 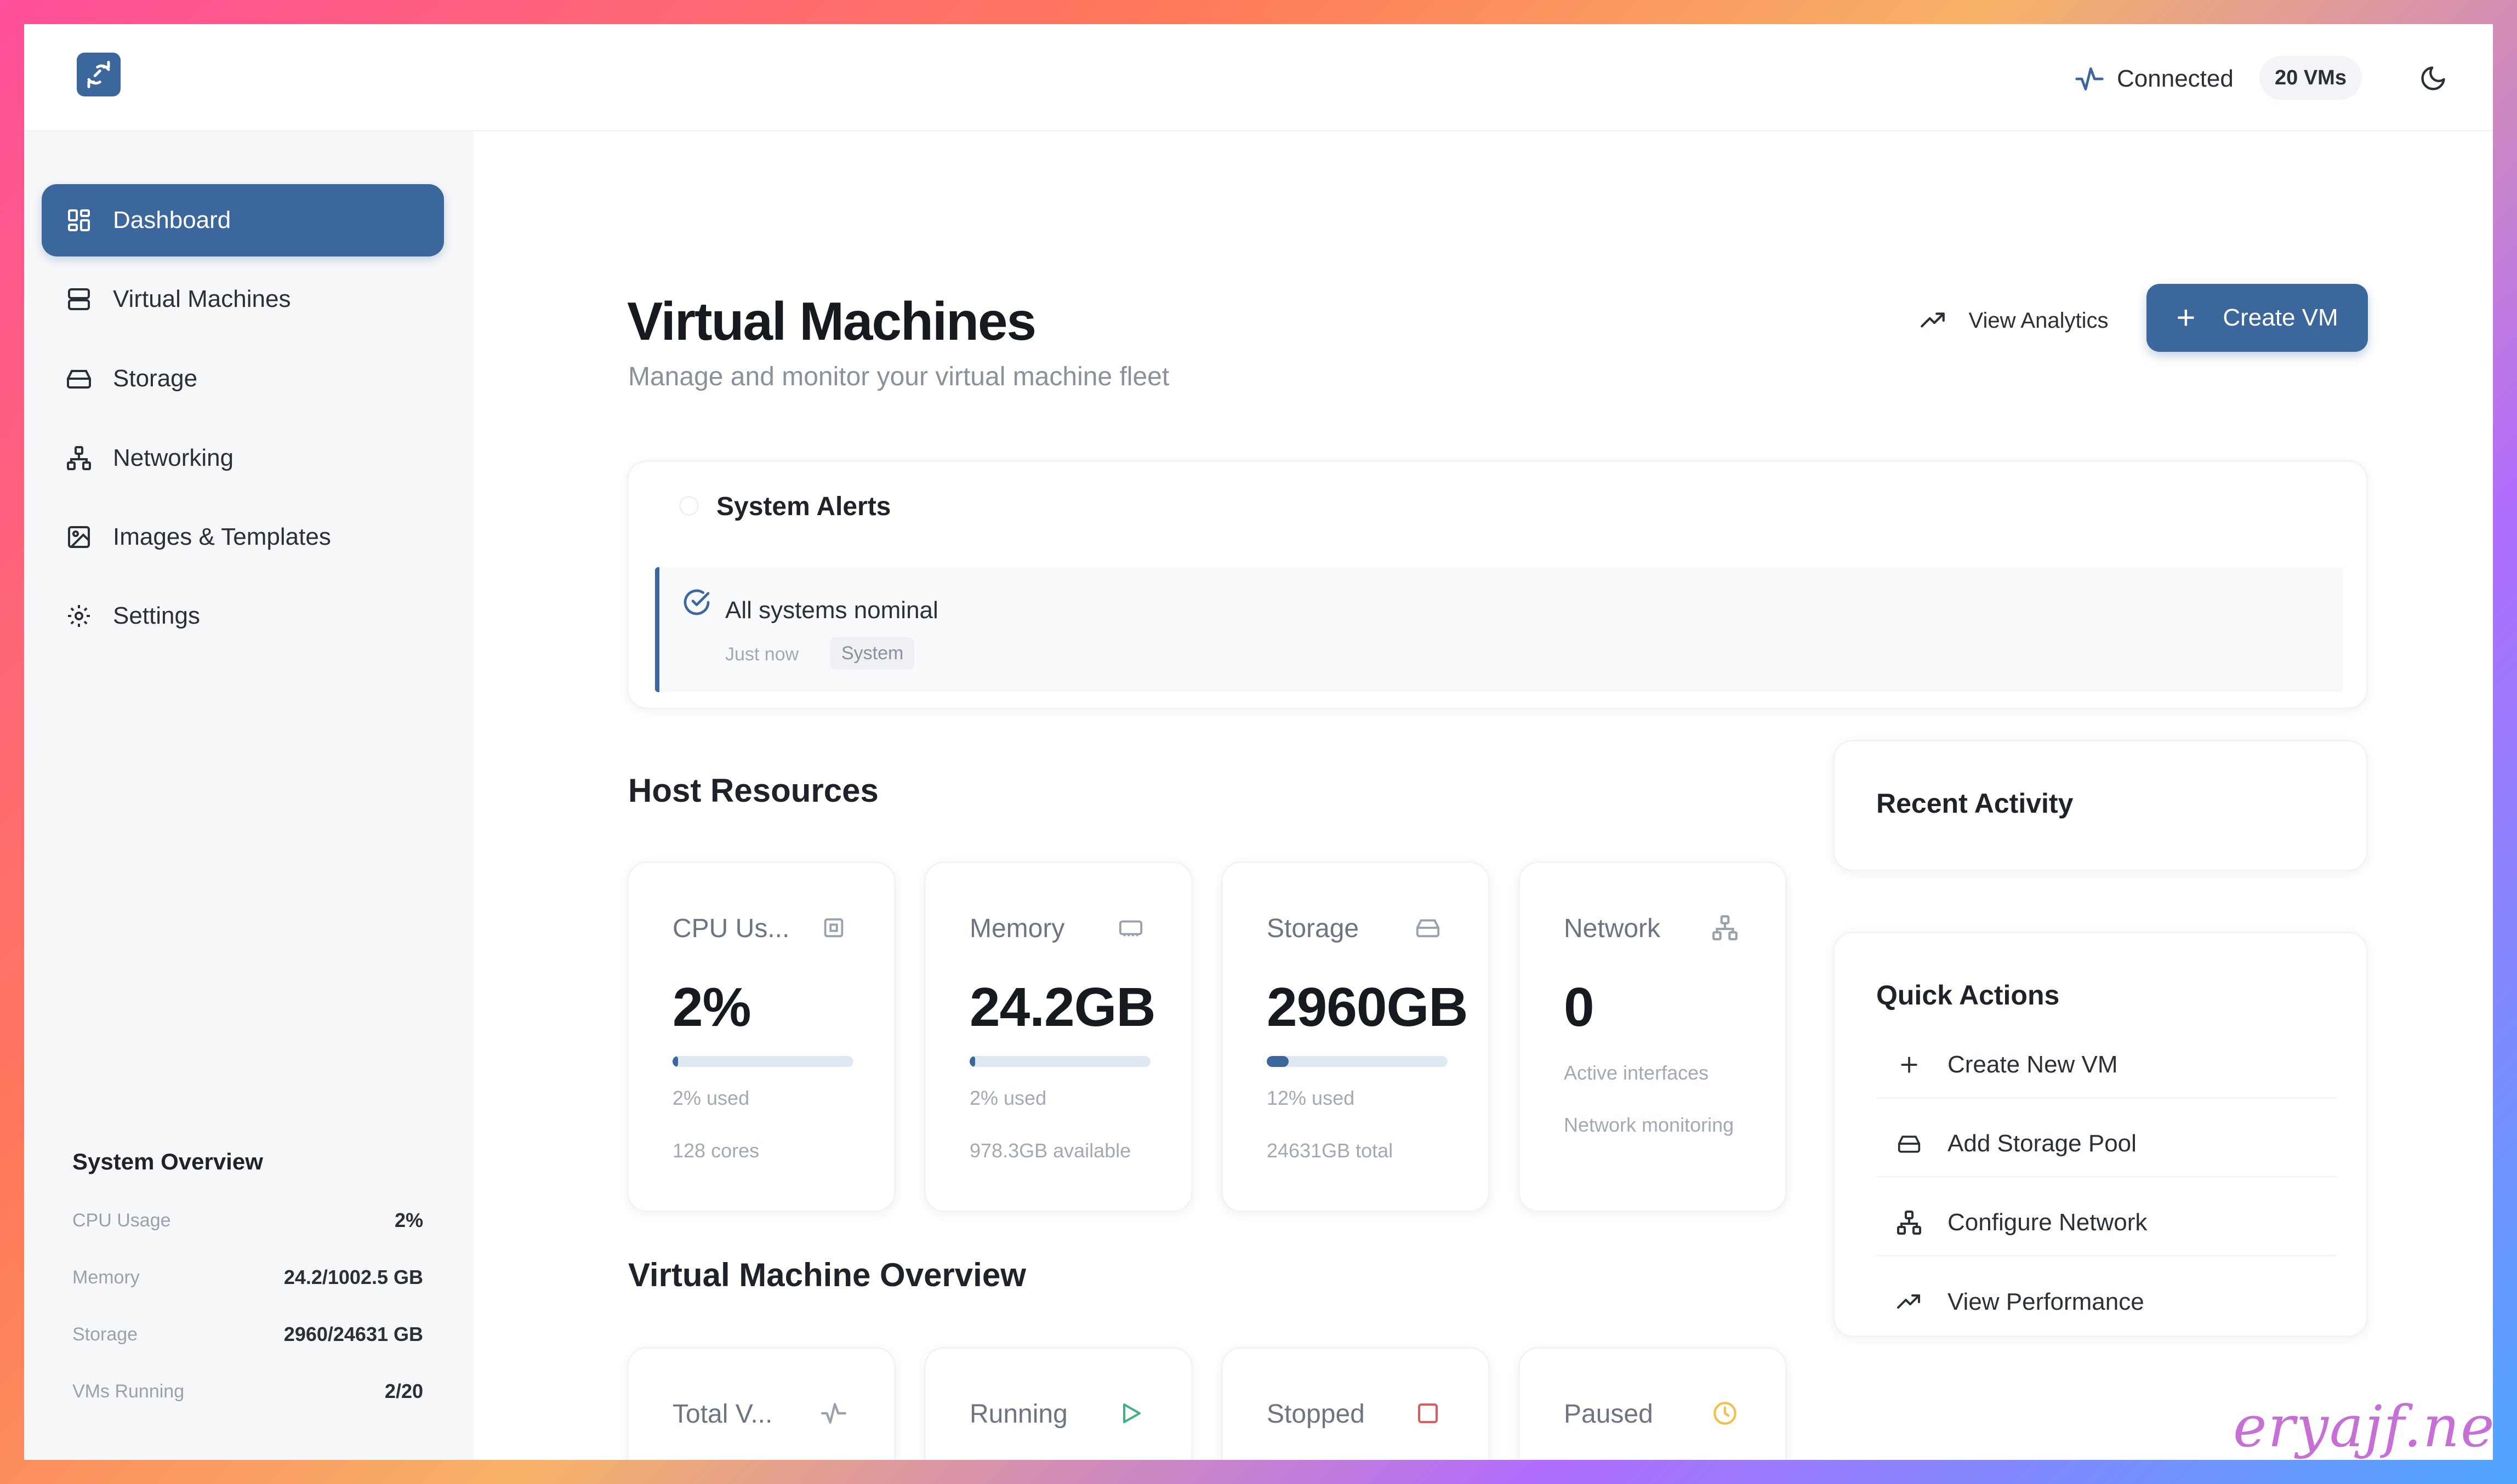 I want to click on quick-action-label: Add Storage Pool, so click(x=2042, y=1143).